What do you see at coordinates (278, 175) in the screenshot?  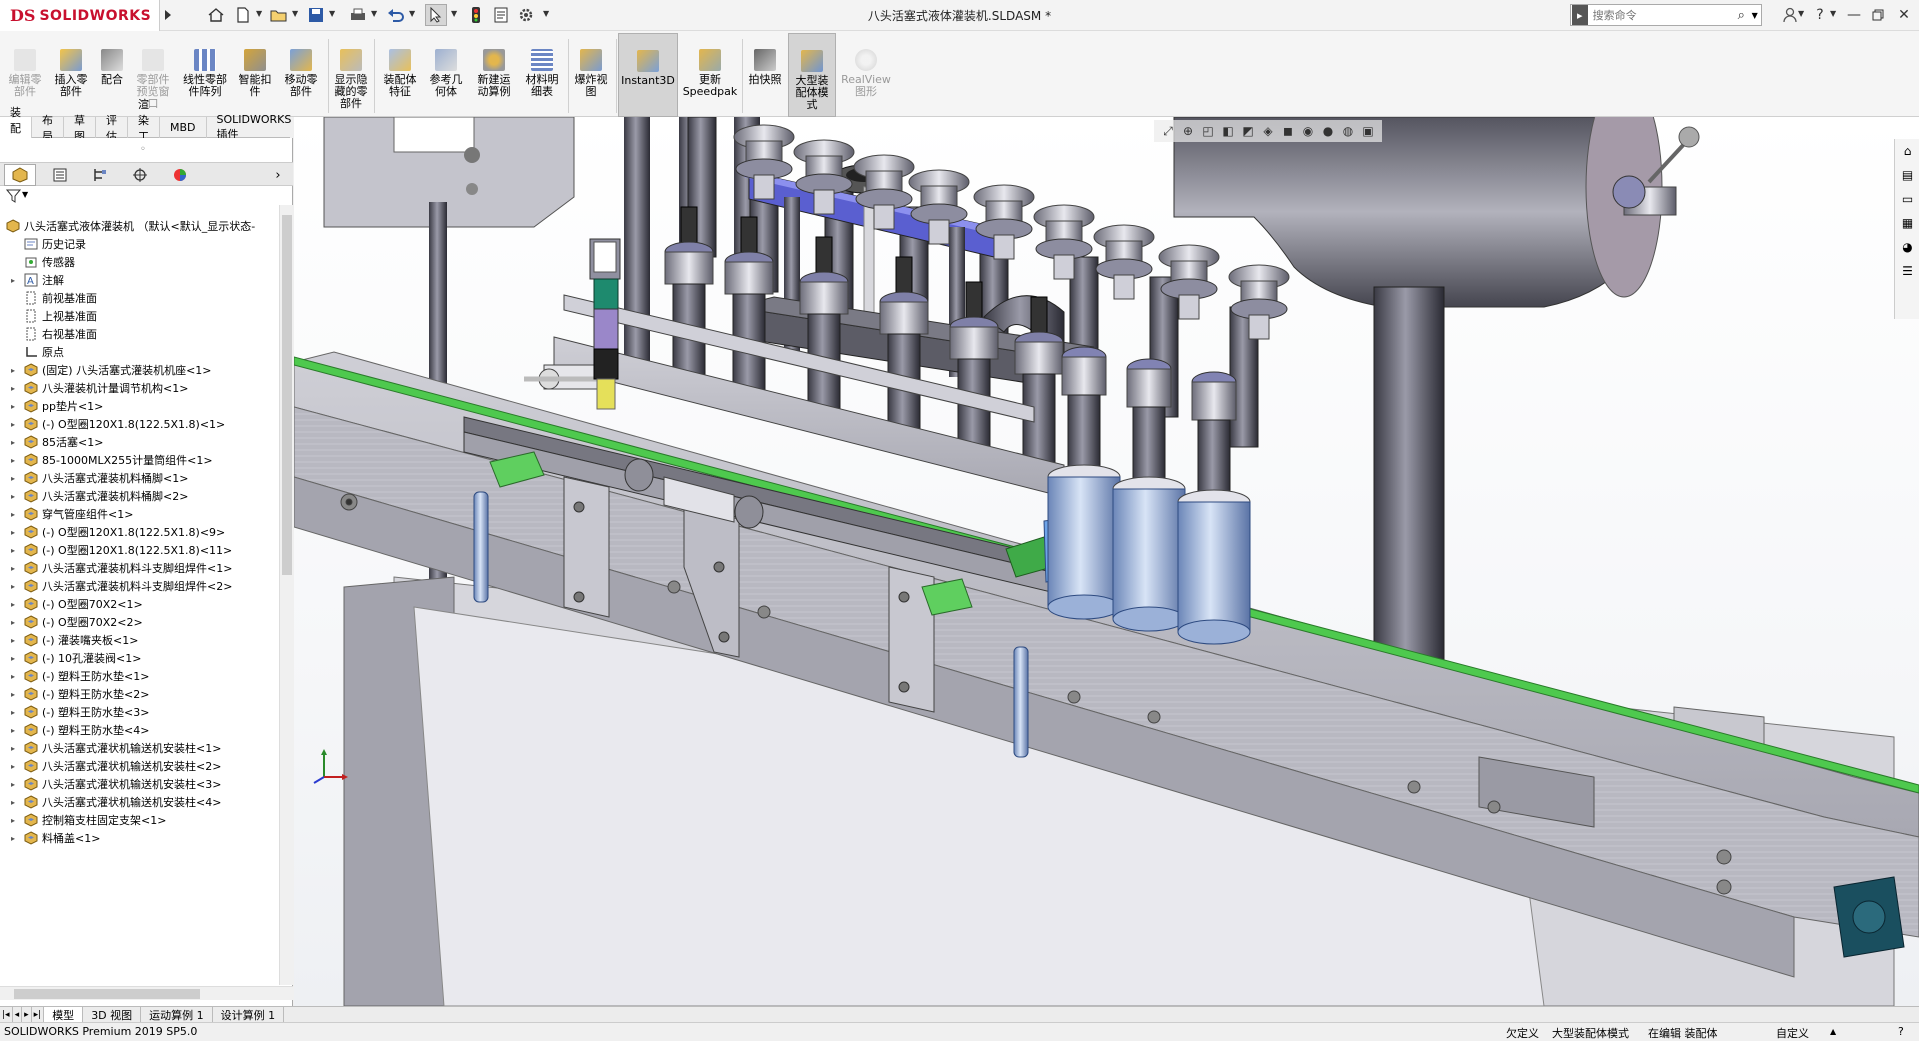 I see `panel-expand-icon: ›` at bounding box center [278, 175].